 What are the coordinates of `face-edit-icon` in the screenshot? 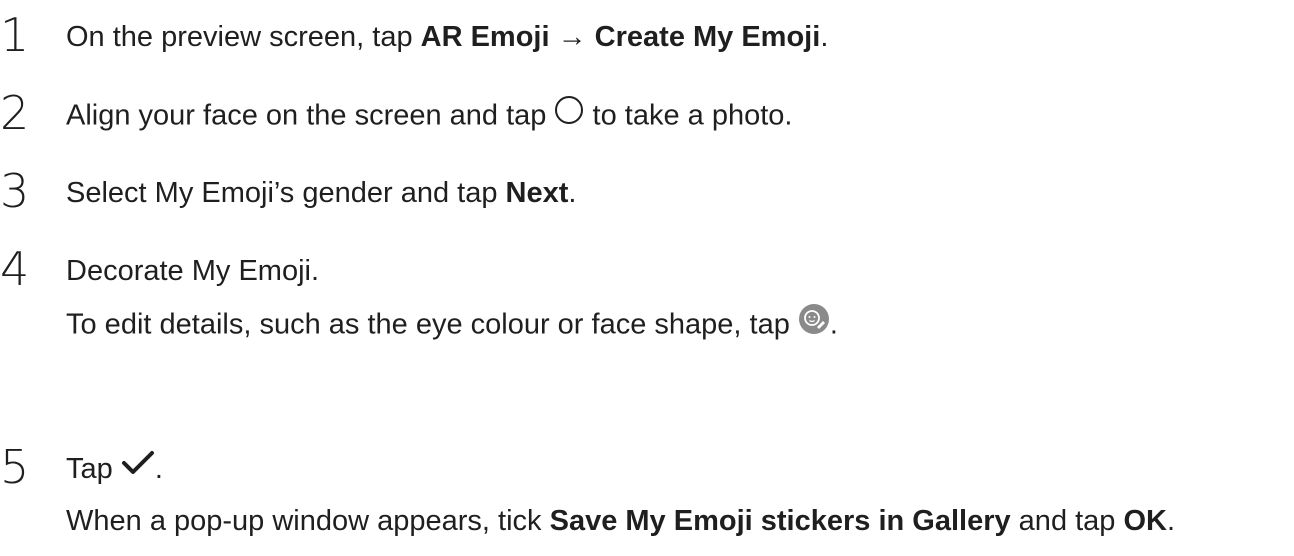 It's located at (814, 323).